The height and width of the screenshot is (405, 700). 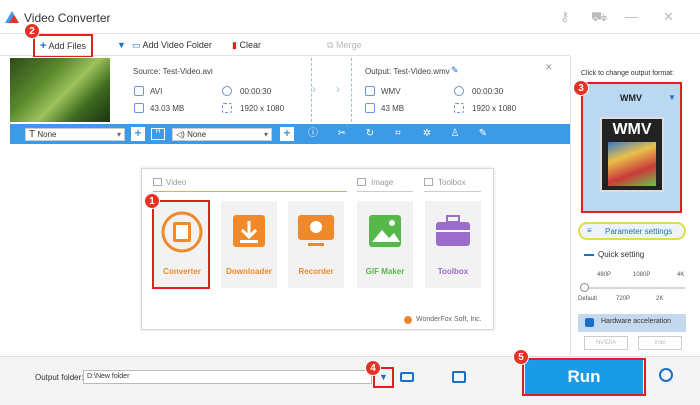 I want to click on add-files-button: + Add Files, so click(x=63, y=46).